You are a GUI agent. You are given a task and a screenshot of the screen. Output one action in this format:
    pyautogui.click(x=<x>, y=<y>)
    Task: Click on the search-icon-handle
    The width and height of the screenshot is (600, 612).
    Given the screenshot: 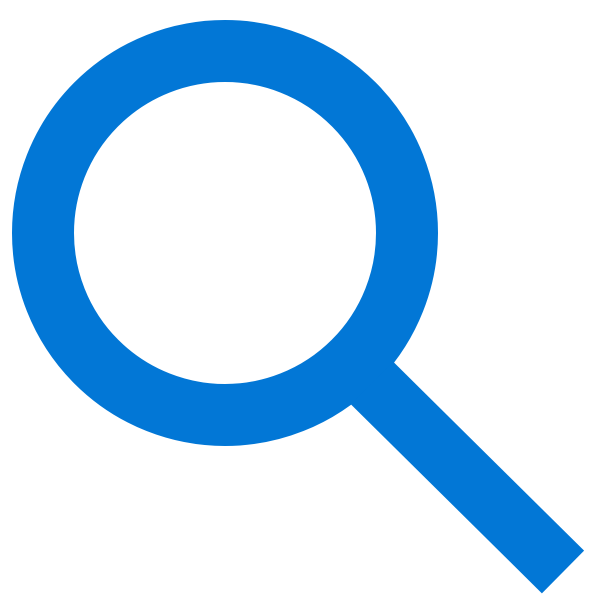 What is the action you would take?
    pyautogui.click(x=467, y=477)
    